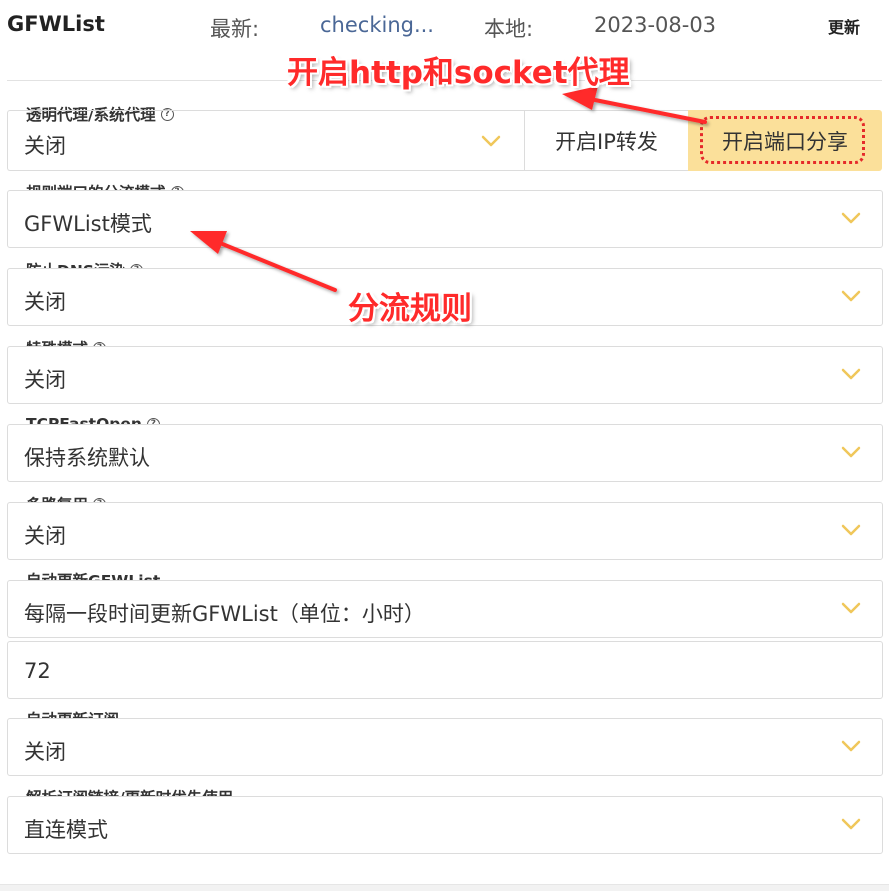 Image resolution: width=889 pixels, height=891 pixels. Describe the element at coordinates (37, 671) in the screenshot. I see `update-interval-value: 72` at that location.